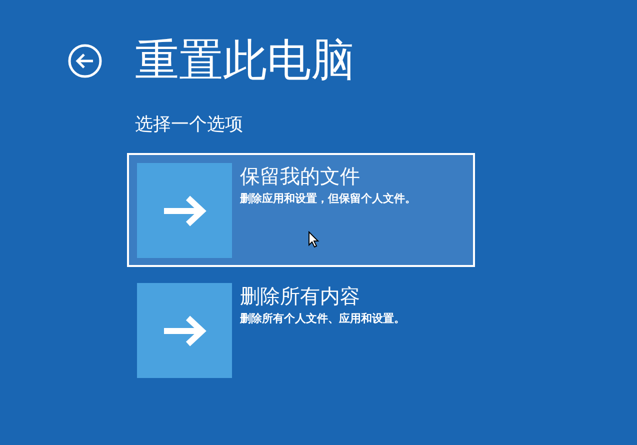 The width and height of the screenshot is (637, 445). Describe the element at coordinates (300, 296) in the screenshot. I see `option-title: 删除所有内容` at that location.